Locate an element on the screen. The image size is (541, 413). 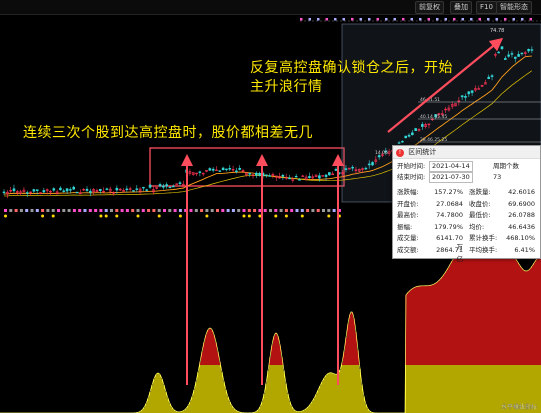
stat-label: 最低价: is located at coordinates (480, 215).